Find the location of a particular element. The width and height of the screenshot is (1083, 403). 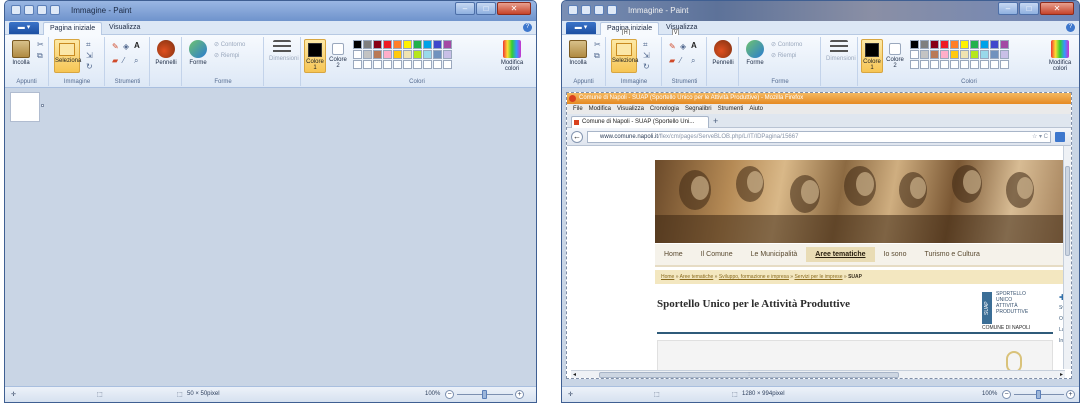

rotate-icon: ↻ is located at coordinates (647, 67).